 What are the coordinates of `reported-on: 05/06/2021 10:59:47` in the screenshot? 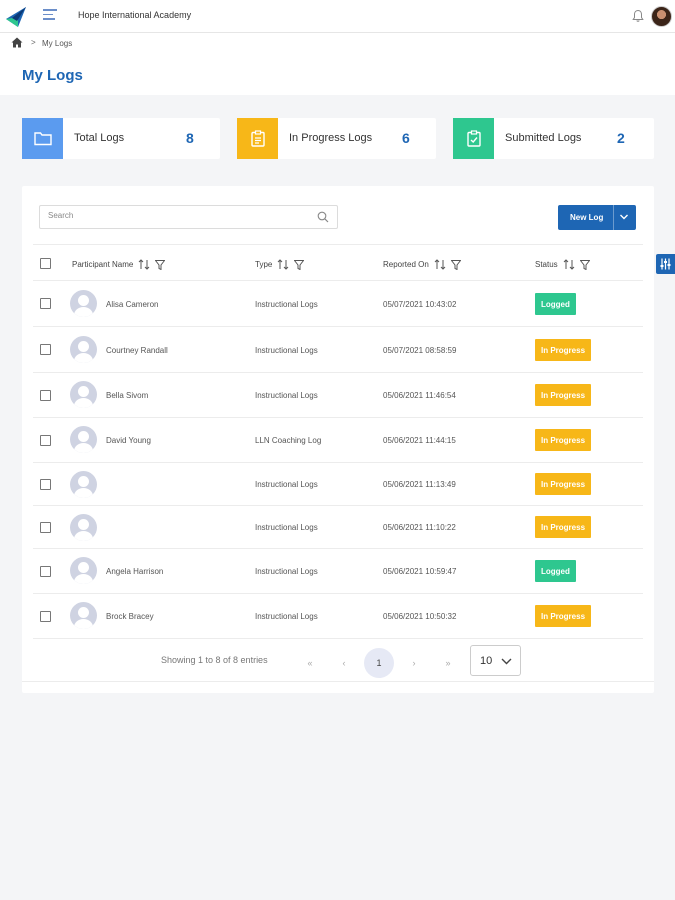 It's located at (420, 571).